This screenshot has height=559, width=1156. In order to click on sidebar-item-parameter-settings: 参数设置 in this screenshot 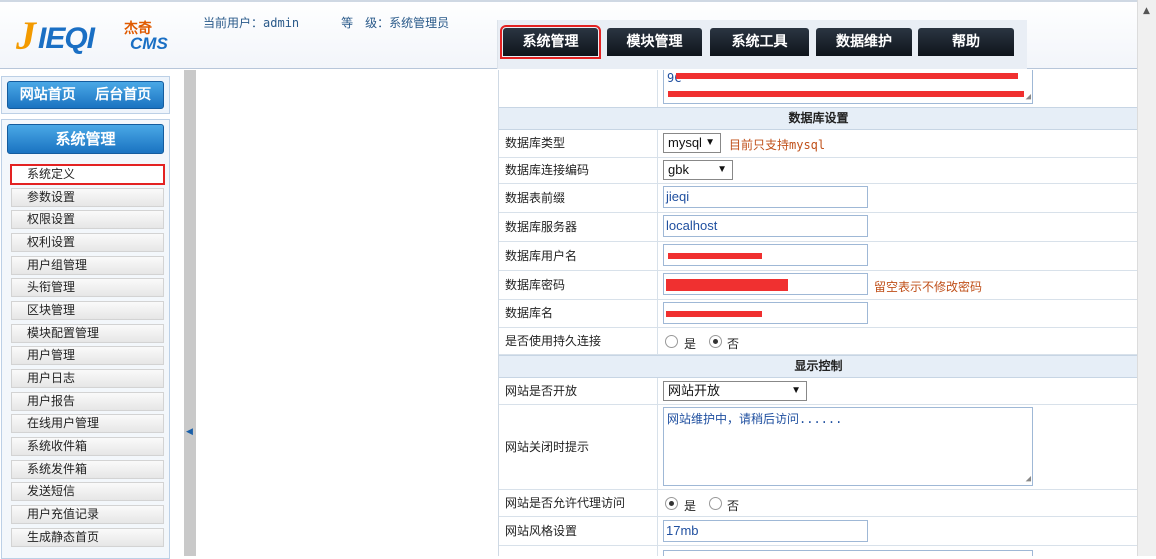, I will do `click(87, 197)`.